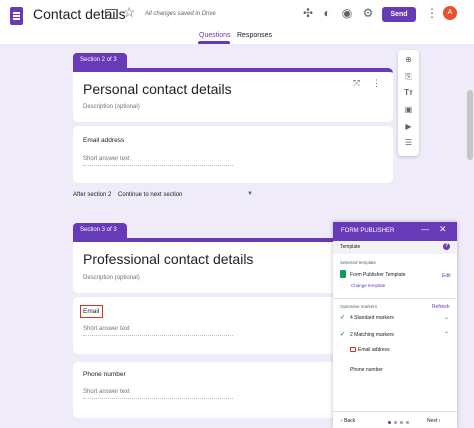 The image size is (474, 428). Describe the element at coordinates (374, 350) in the screenshot. I see `marker-item: Email address` at that location.